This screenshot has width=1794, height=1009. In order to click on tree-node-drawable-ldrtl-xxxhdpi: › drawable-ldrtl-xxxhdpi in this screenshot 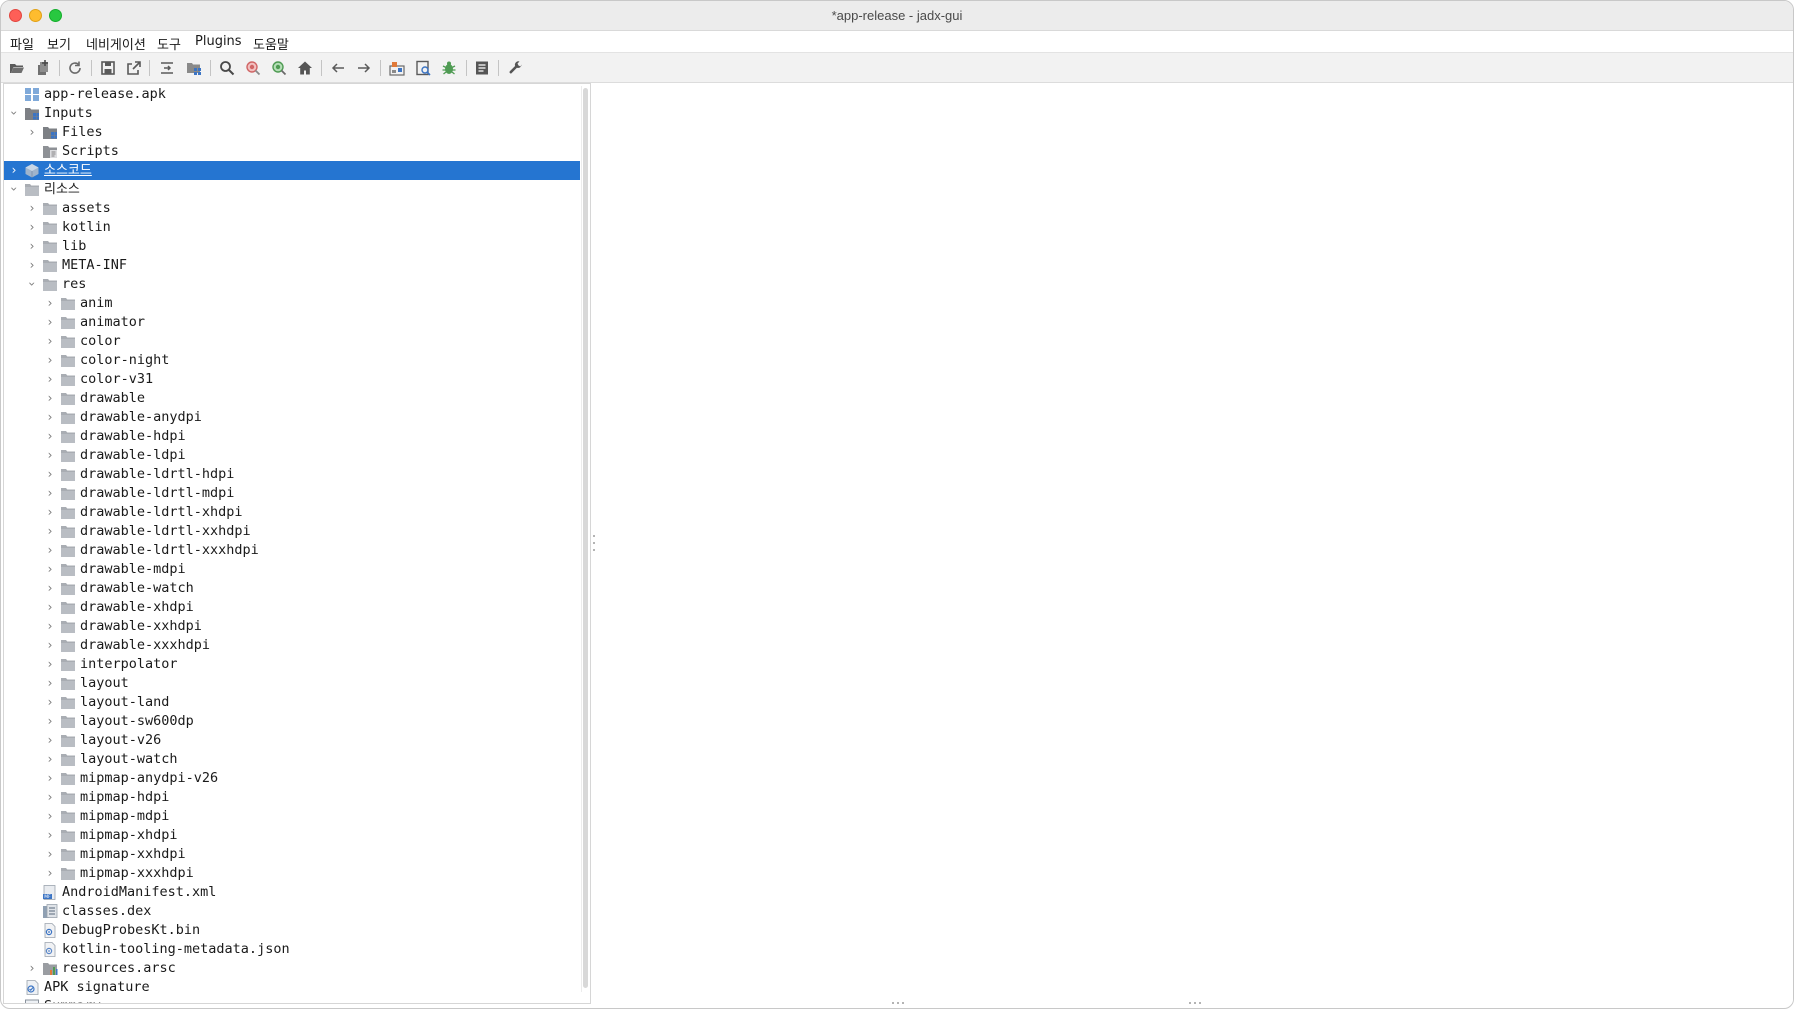, I will do `click(292, 550)`.